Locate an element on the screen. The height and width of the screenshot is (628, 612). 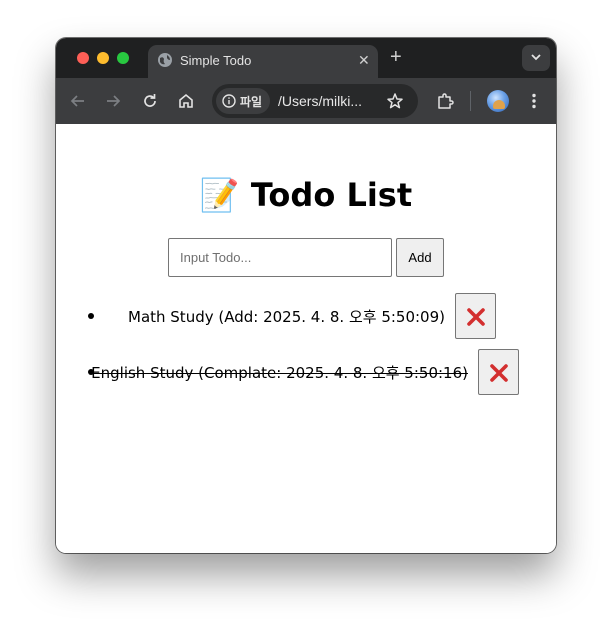
toolbar-divider is located at coordinates (470, 101).